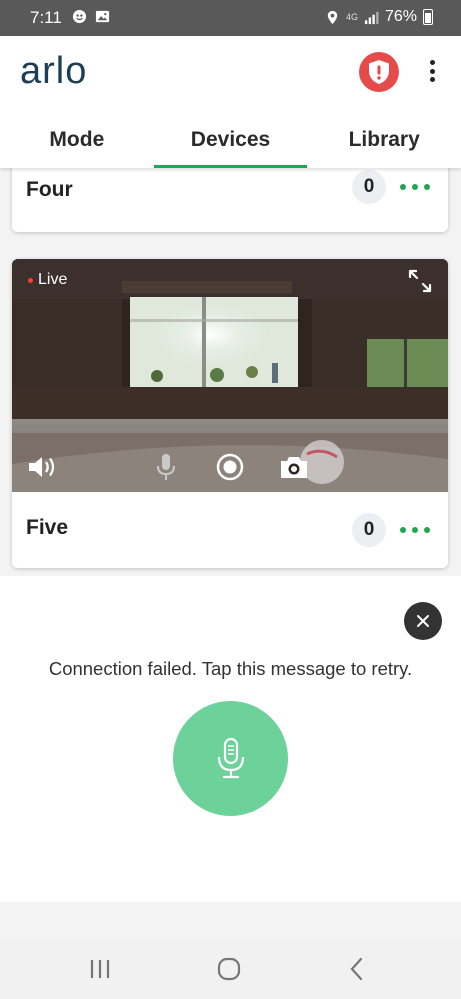 The height and width of the screenshot is (999, 461). What do you see at coordinates (230, 200) in the screenshot?
I see `device-card: Four 0` at bounding box center [230, 200].